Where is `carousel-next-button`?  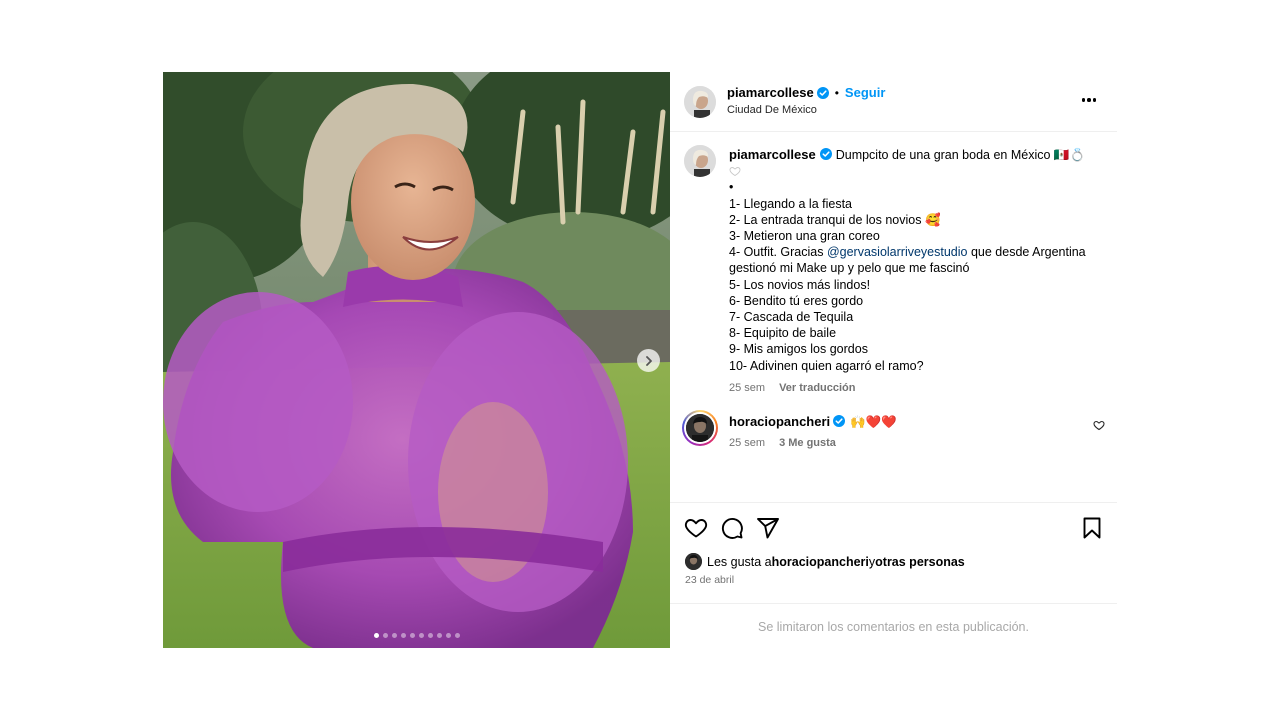
carousel-next-button is located at coordinates (648, 360).